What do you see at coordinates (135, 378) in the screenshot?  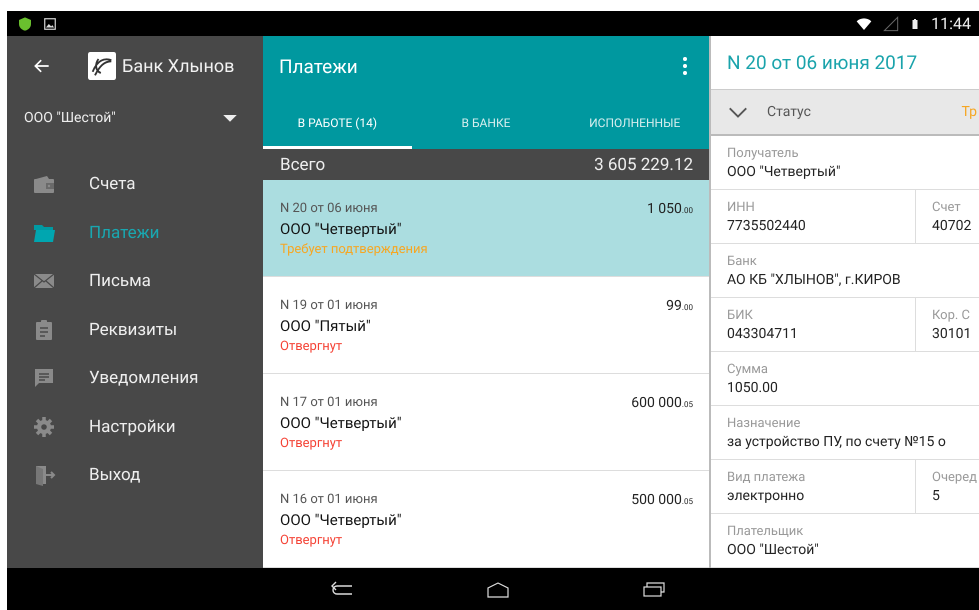 I see `nav-item: Уведомления` at bounding box center [135, 378].